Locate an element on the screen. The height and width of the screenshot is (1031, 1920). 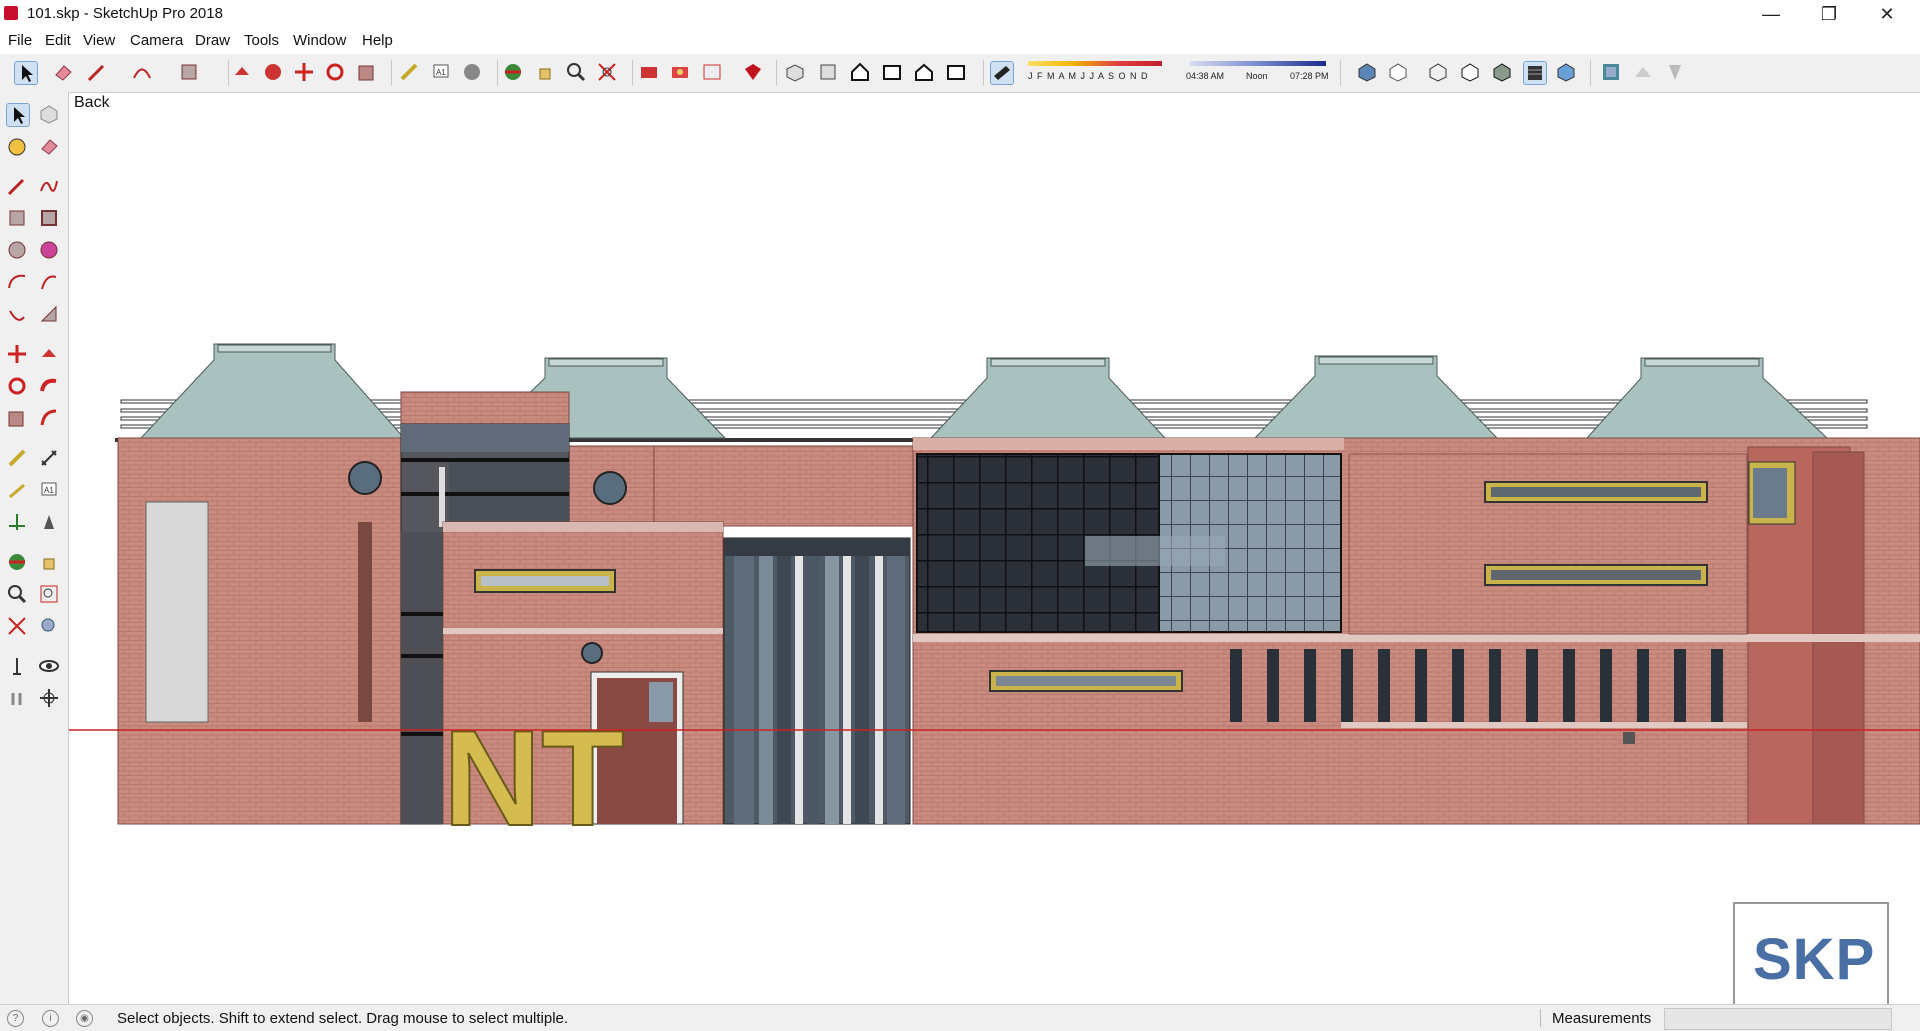
share-model-icon is located at coordinates (712, 72).